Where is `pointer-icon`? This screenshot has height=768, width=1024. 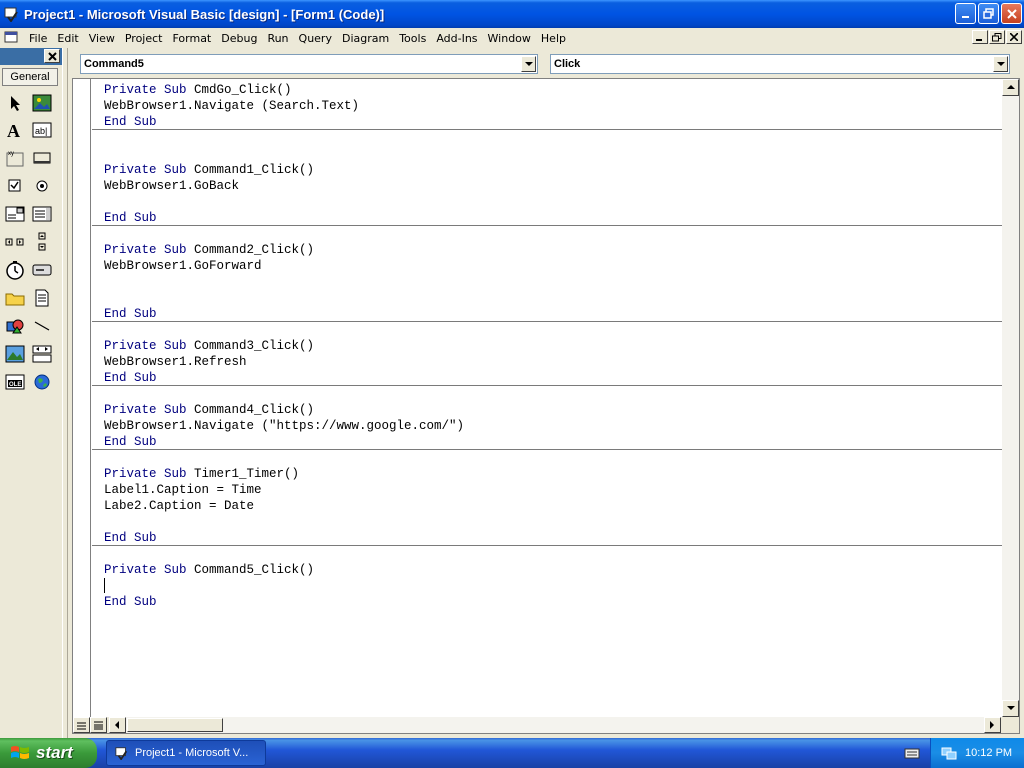 pointer-icon is located at coordinates (15, 103).